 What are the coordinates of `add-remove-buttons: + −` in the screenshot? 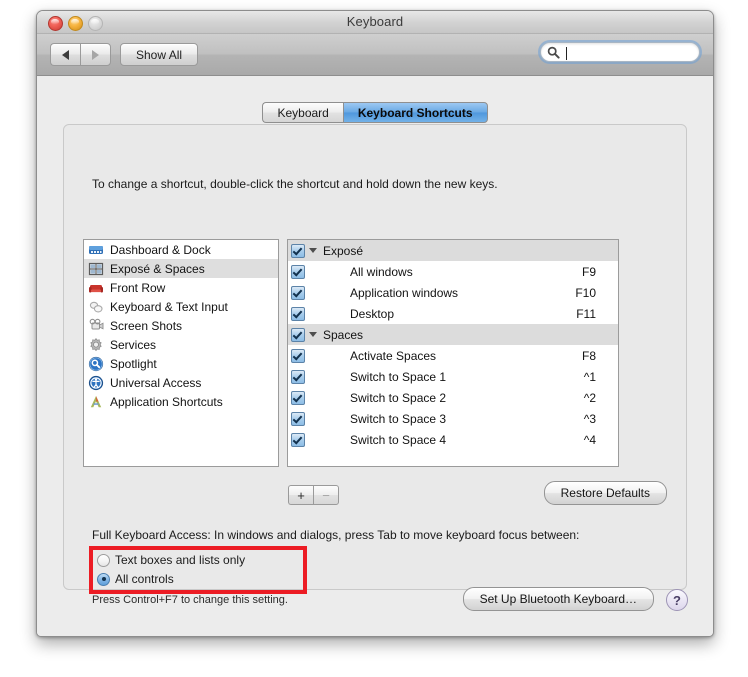 It's located at (313, 495).